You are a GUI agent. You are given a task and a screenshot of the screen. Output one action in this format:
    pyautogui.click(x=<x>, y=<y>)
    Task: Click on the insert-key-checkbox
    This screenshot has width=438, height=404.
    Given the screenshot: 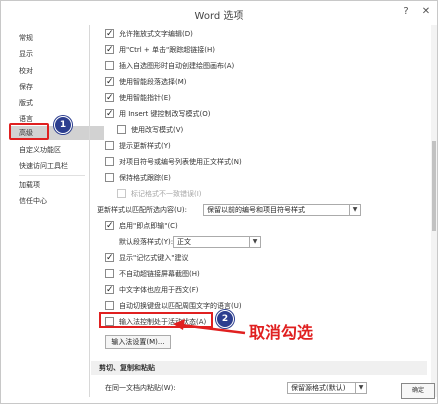 What is the action you would take?
    pyautogui.click(x=109, y=114)
    